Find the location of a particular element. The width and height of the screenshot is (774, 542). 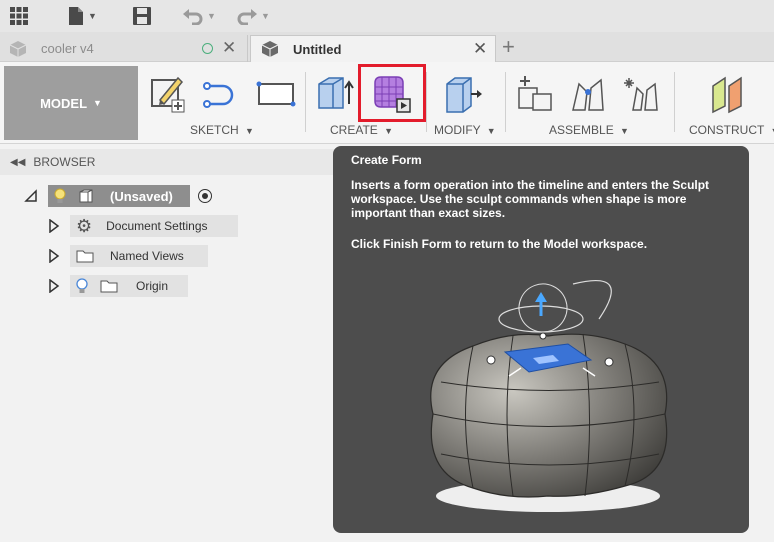

redo-button: ▼ is located at coordinates (253, 16).